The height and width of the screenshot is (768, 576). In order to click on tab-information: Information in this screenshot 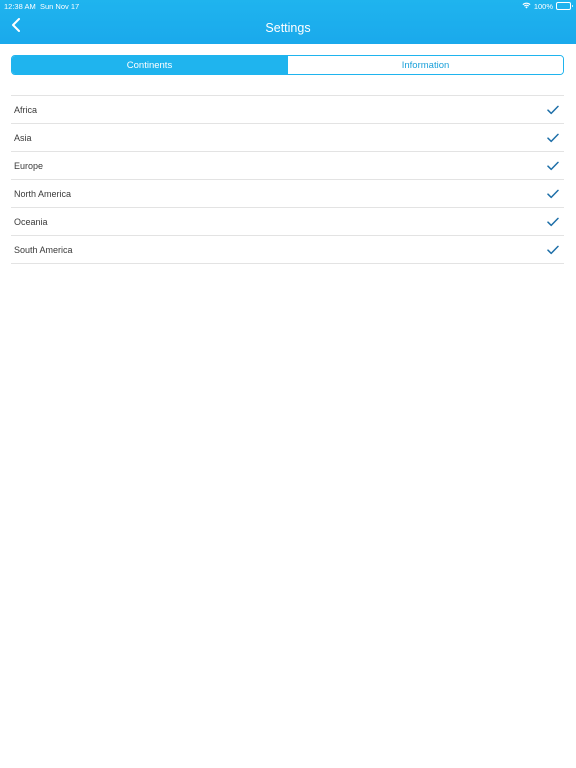, I will do `click(425, 65)`.